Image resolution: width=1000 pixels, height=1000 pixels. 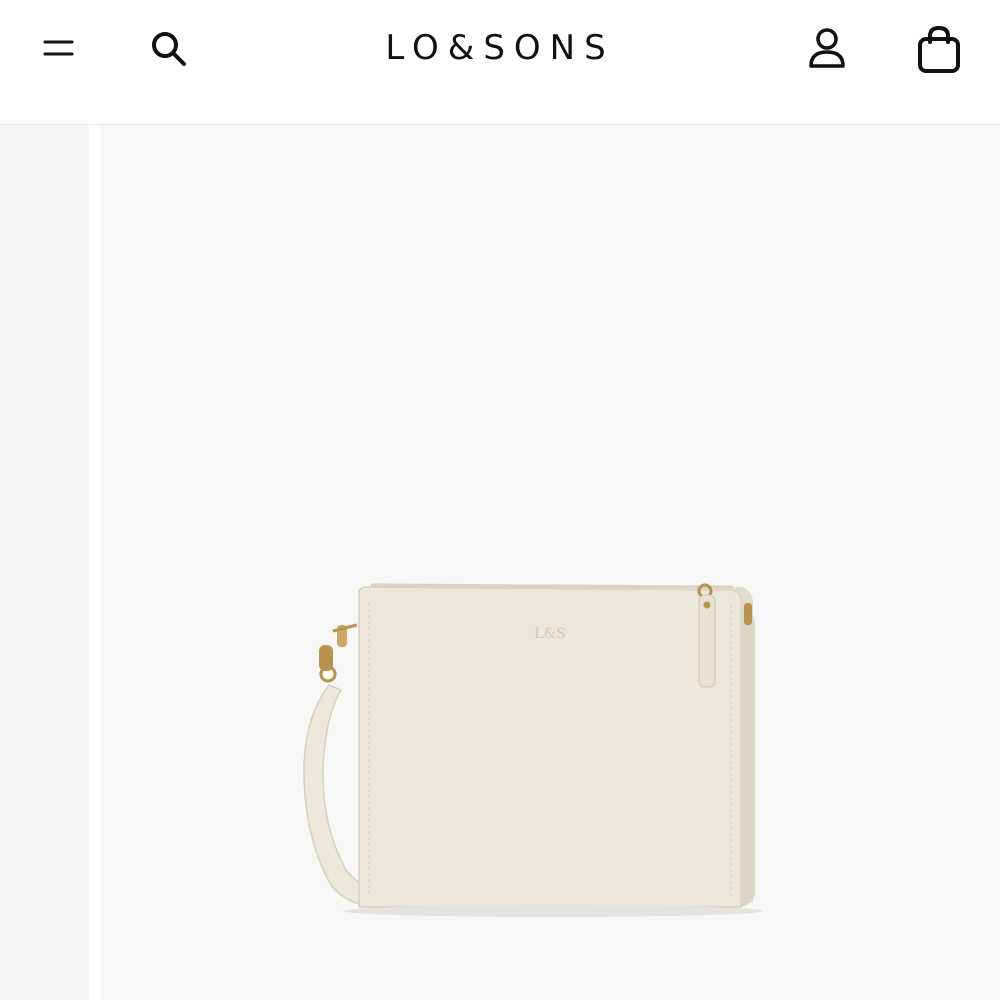 I want to click on shopping-bag-icon, so click(x=939, y=49).